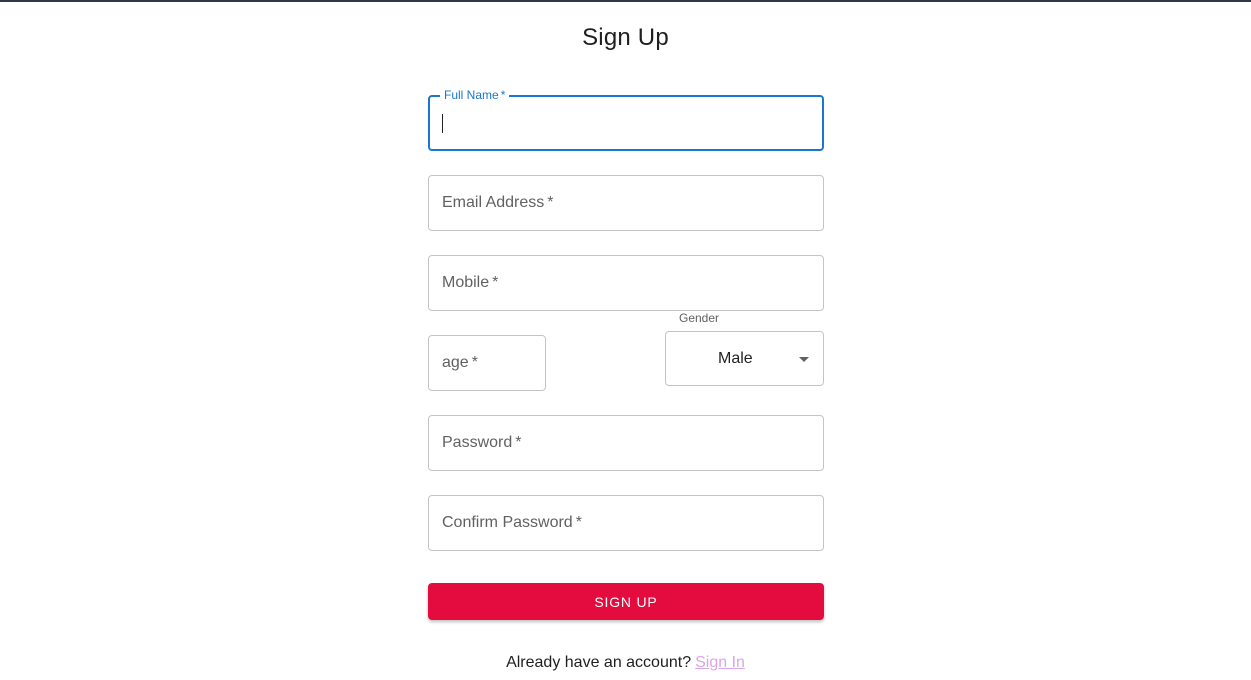  What do you see at coordinates (482, 442) in the screenshot?
I see `password-label: Password *` at bounding box center [482, 442].